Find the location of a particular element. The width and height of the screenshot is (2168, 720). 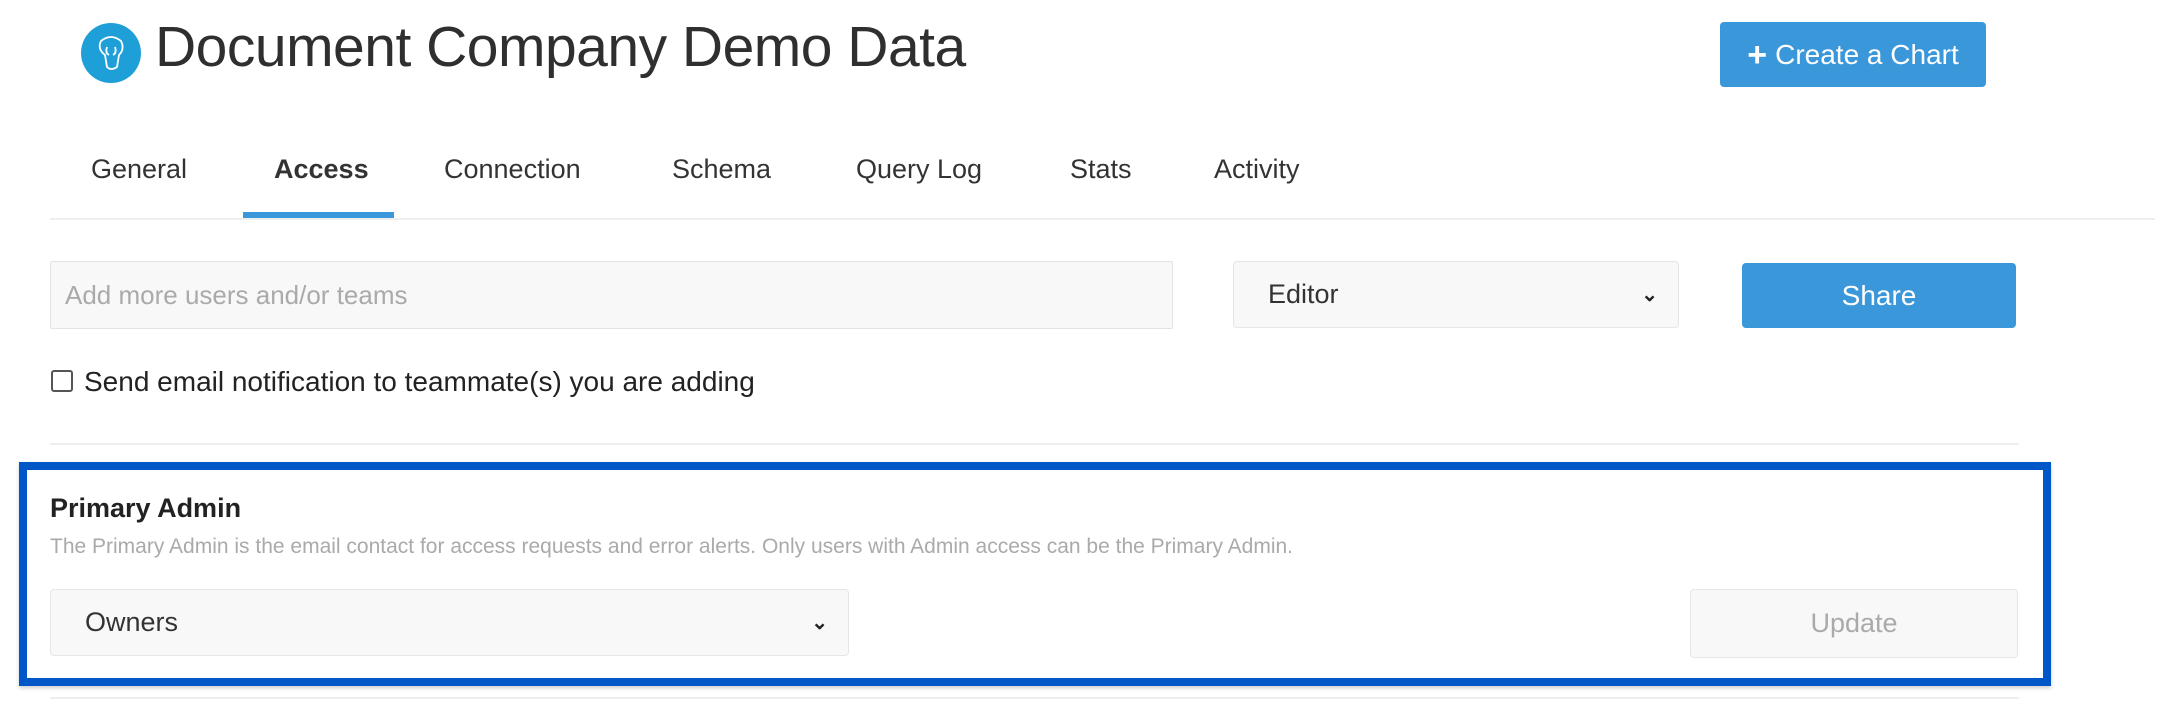

update-button: Update is located at coordinates (1854, 623).